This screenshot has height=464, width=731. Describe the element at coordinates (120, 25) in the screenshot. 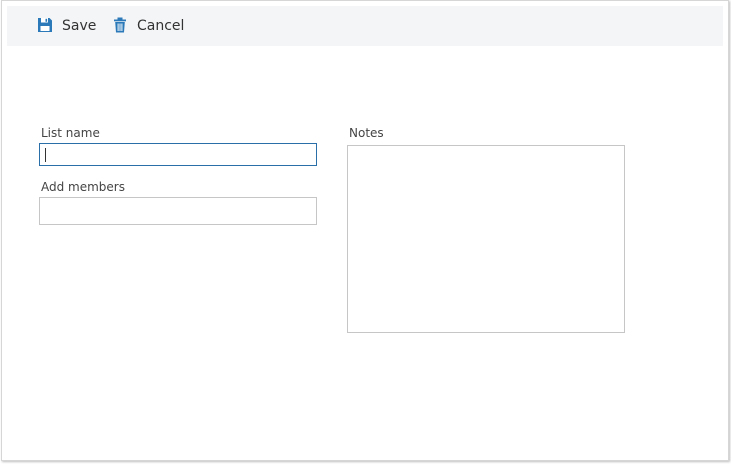

I see `trash-can-icon` at that location.